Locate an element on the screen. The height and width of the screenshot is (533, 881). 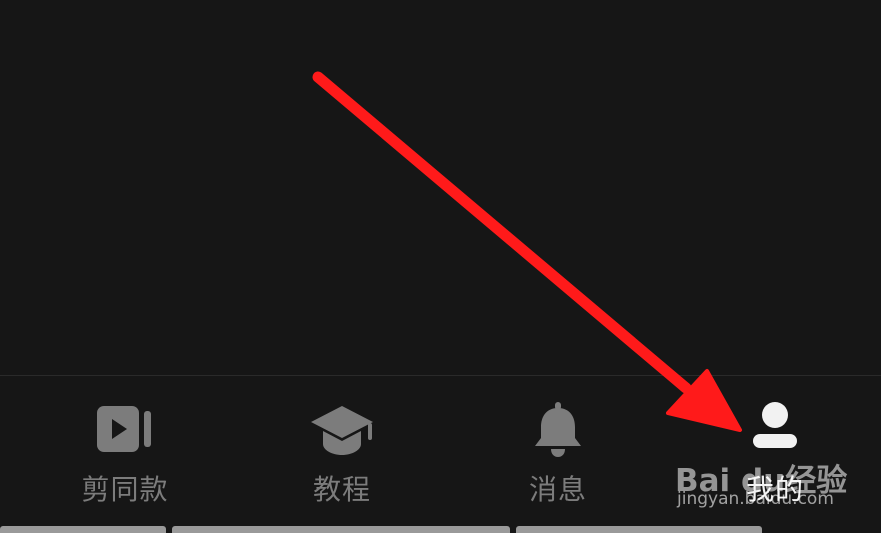
tab-label-me: 我的 is located at coordinates (774, 489).